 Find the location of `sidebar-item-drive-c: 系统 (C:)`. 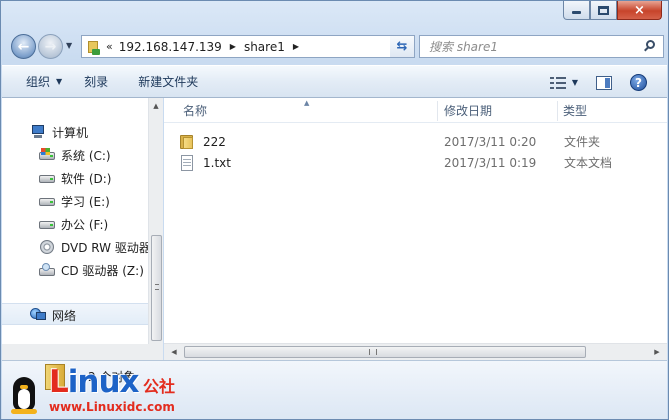

sidebar-item-drive-c: 系统 (C:) is located at coordinates (75, 155).